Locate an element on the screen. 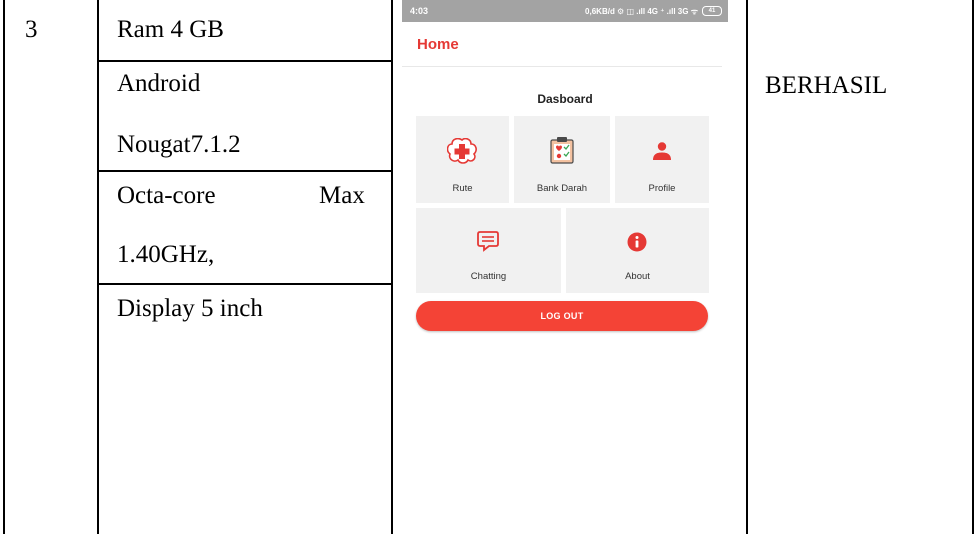 The width and height of the screenshot is (976, 534). status-time: 4:03 is located at coordinates (419, 11).